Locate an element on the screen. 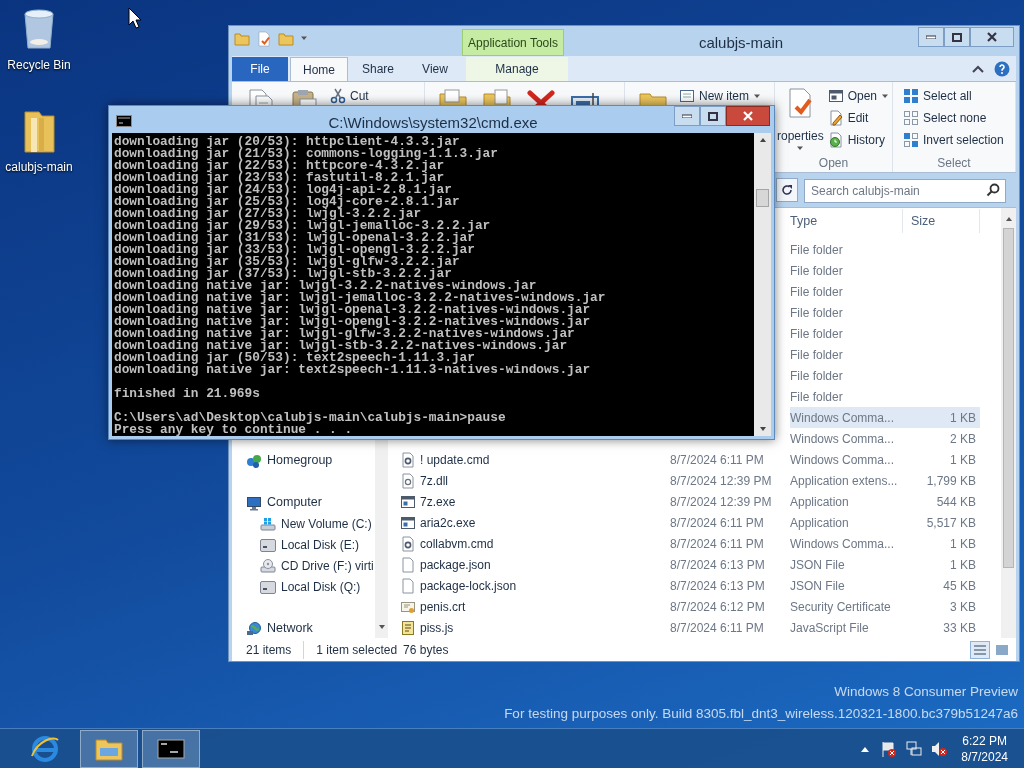 This screenshot has height=768, width=1024. file-row: ! update.cmd 8/7/2024 6:11 PM Windows Comma... 1 KB is located at coordinates (700, 459).